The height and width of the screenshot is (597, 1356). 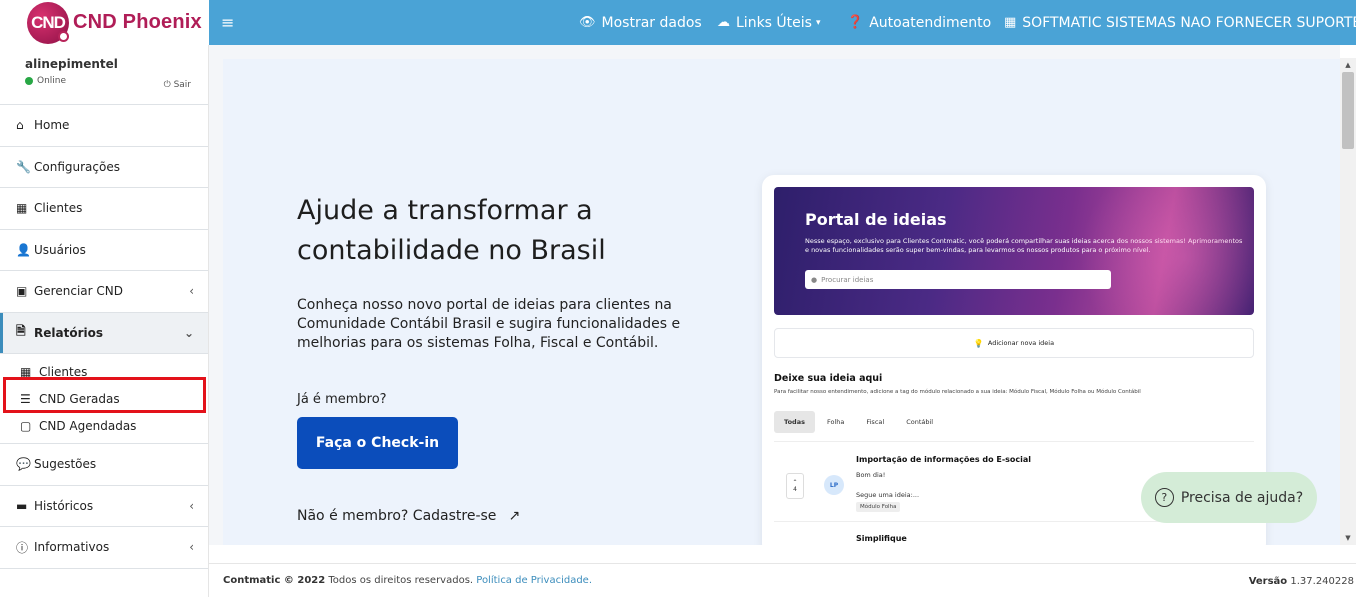 What do you see at coordinates (68, 332) in the screenshot?
I see `sidebar-item-label: Relatórios` at bounding box center [68, 332].